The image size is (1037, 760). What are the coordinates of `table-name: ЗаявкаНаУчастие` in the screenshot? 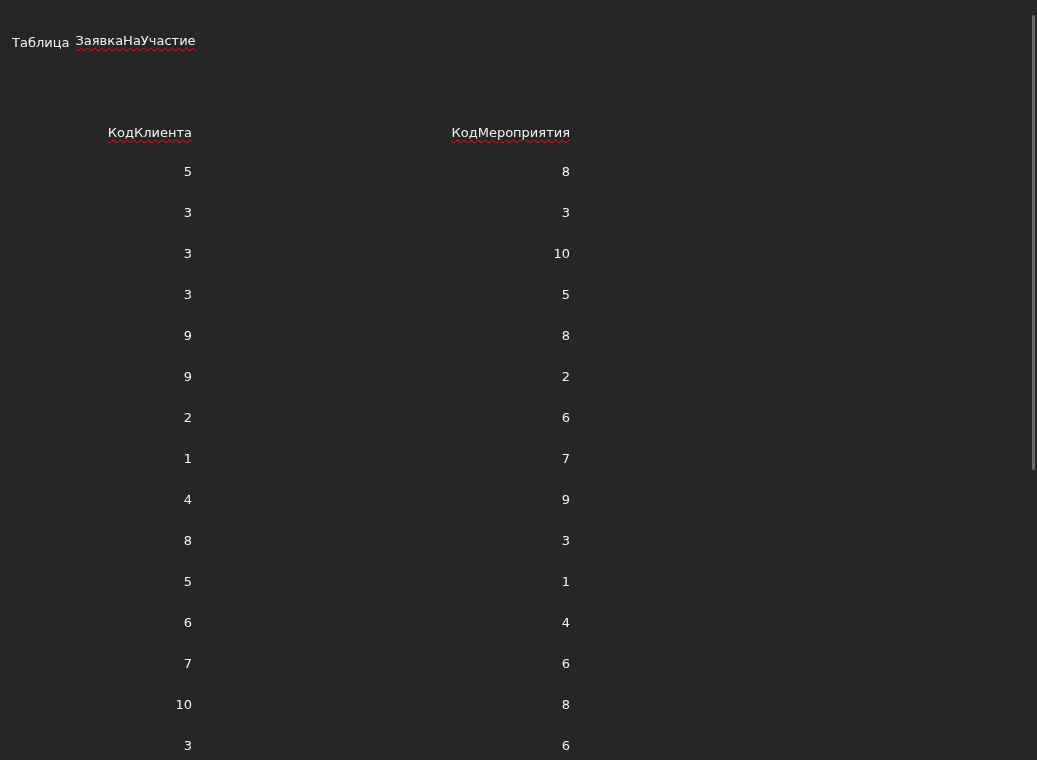 It's located at (135, 41).